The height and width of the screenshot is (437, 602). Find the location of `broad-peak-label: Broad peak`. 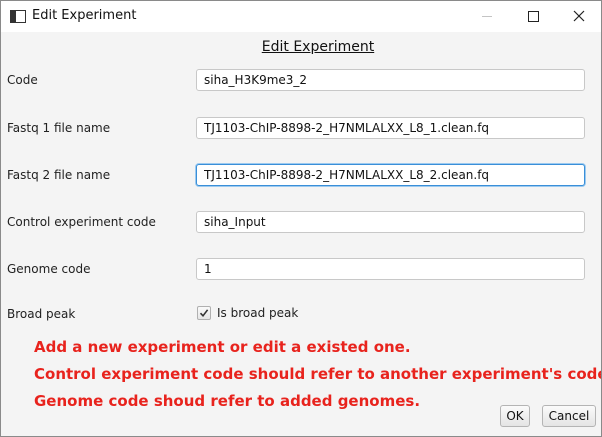

broad-peak-label: Broad peak is located at coordinates (41, 314).